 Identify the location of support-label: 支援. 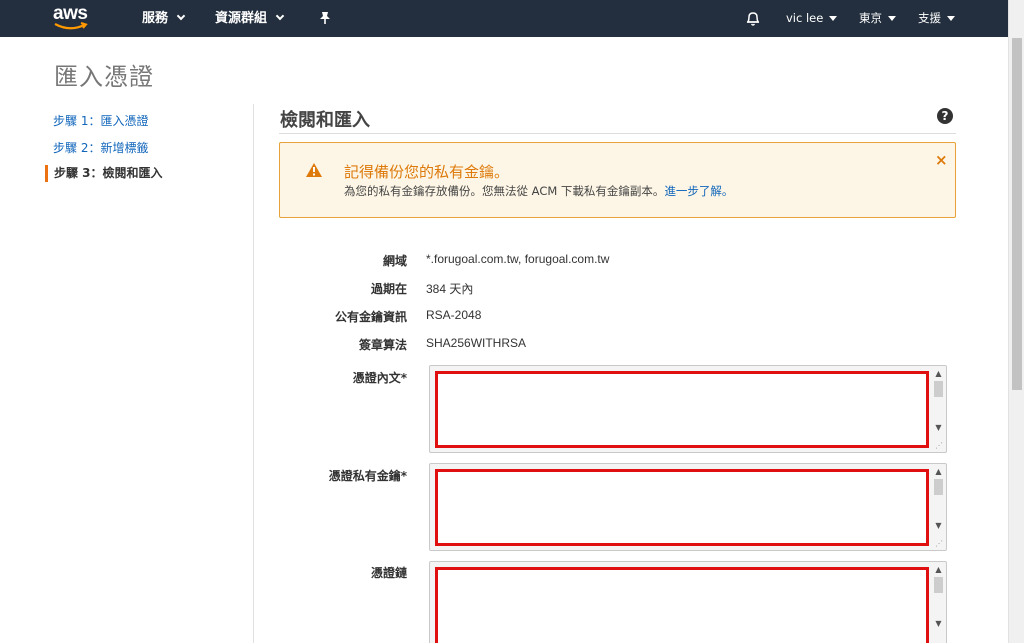
(929, 18).